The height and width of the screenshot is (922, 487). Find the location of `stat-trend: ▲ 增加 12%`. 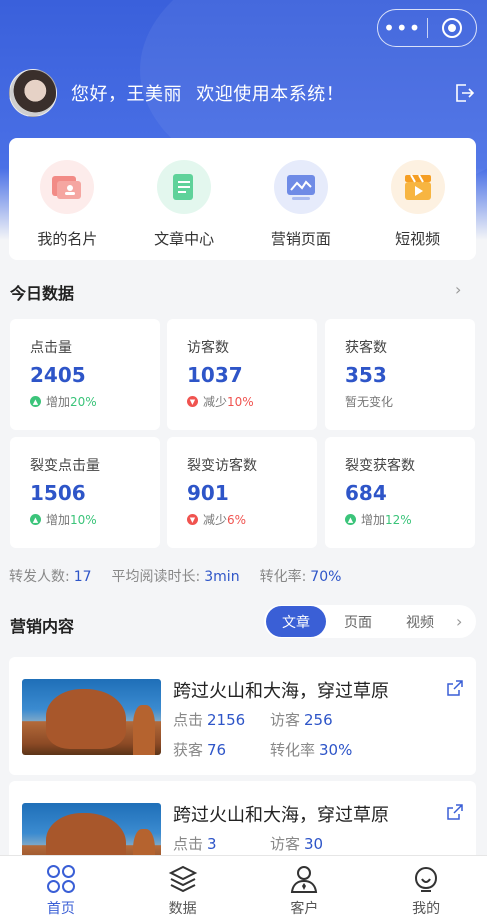

stat-trend: ▲ 增加 12% is located at coordinates (410, 519).